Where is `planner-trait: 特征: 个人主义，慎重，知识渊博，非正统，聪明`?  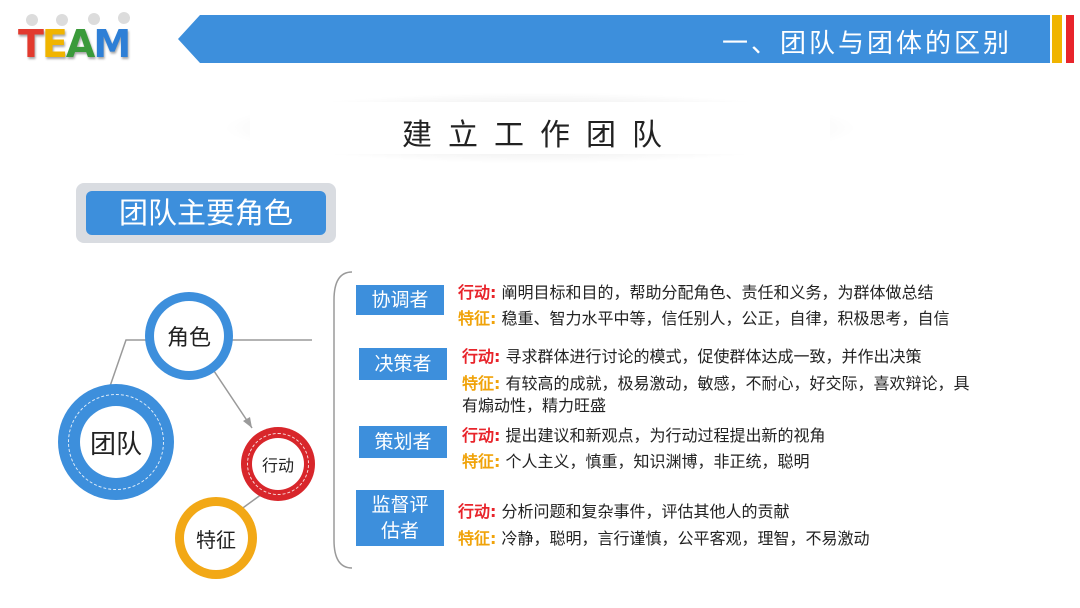
planner-trait: 特征: 个人主义，慎重，知识渊博，非正统，聪明 is located at coordinates (636, 460).